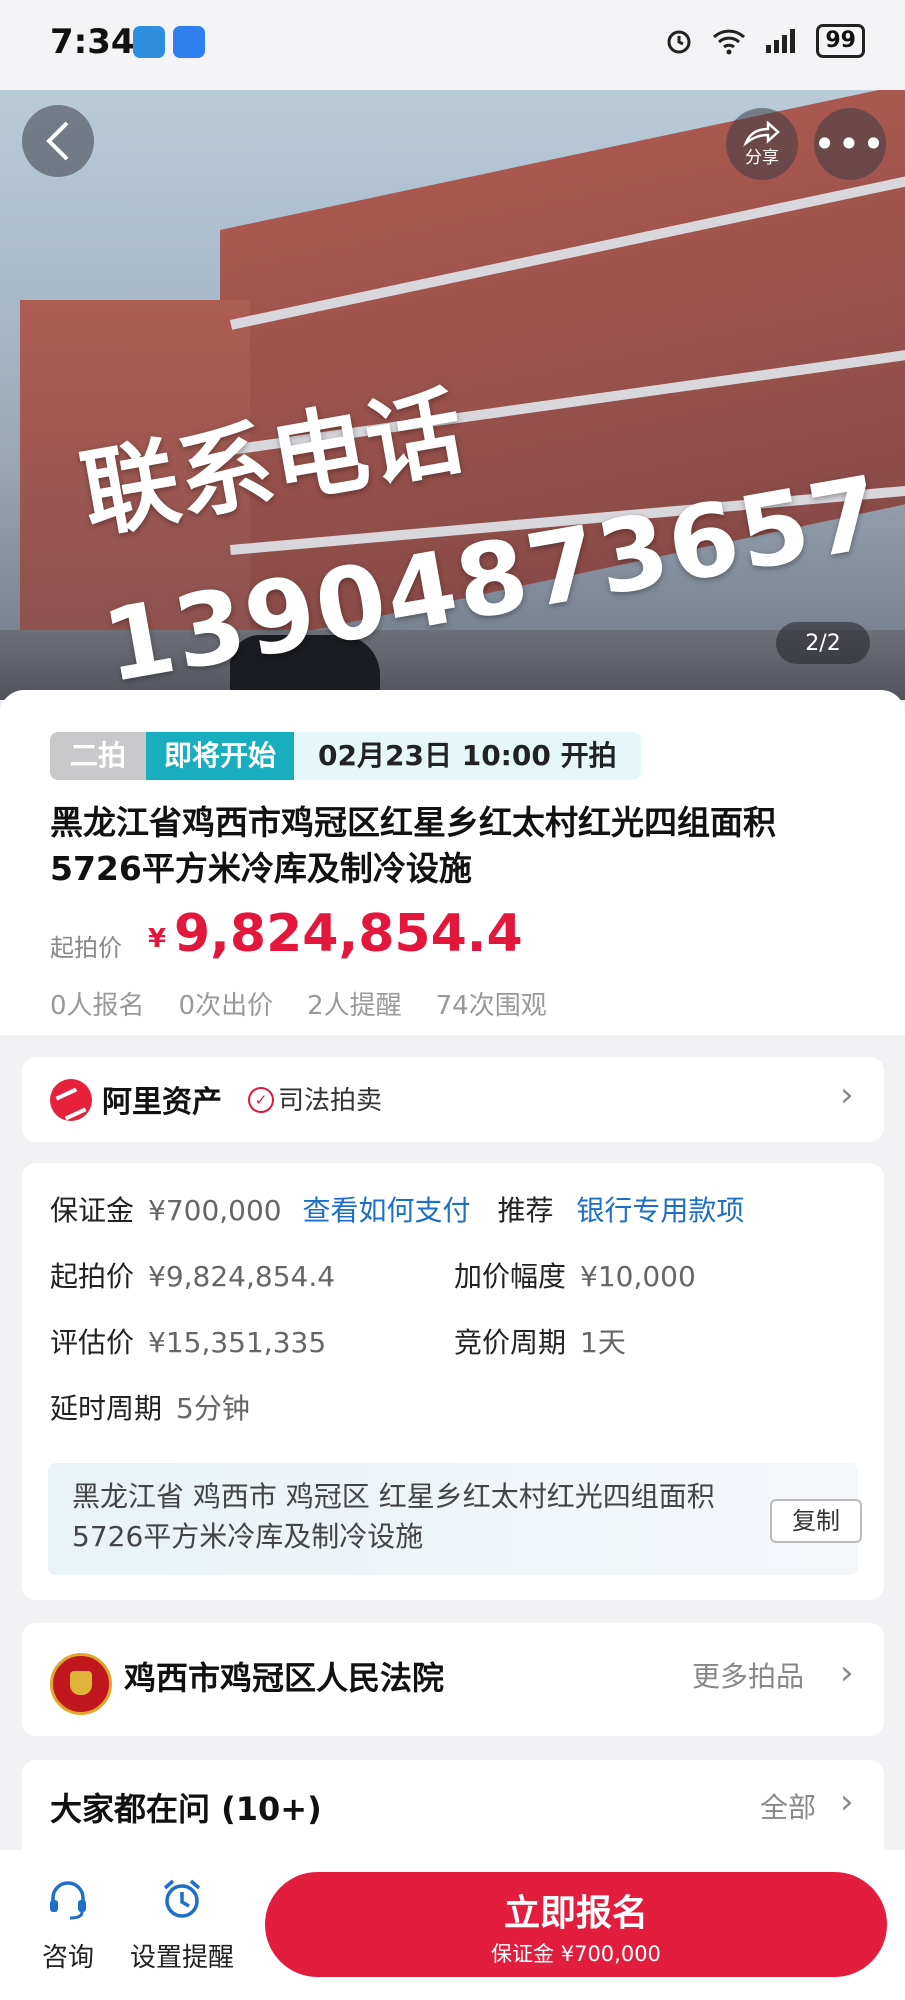  I want to click on headset-icon, so click(68, 1900).